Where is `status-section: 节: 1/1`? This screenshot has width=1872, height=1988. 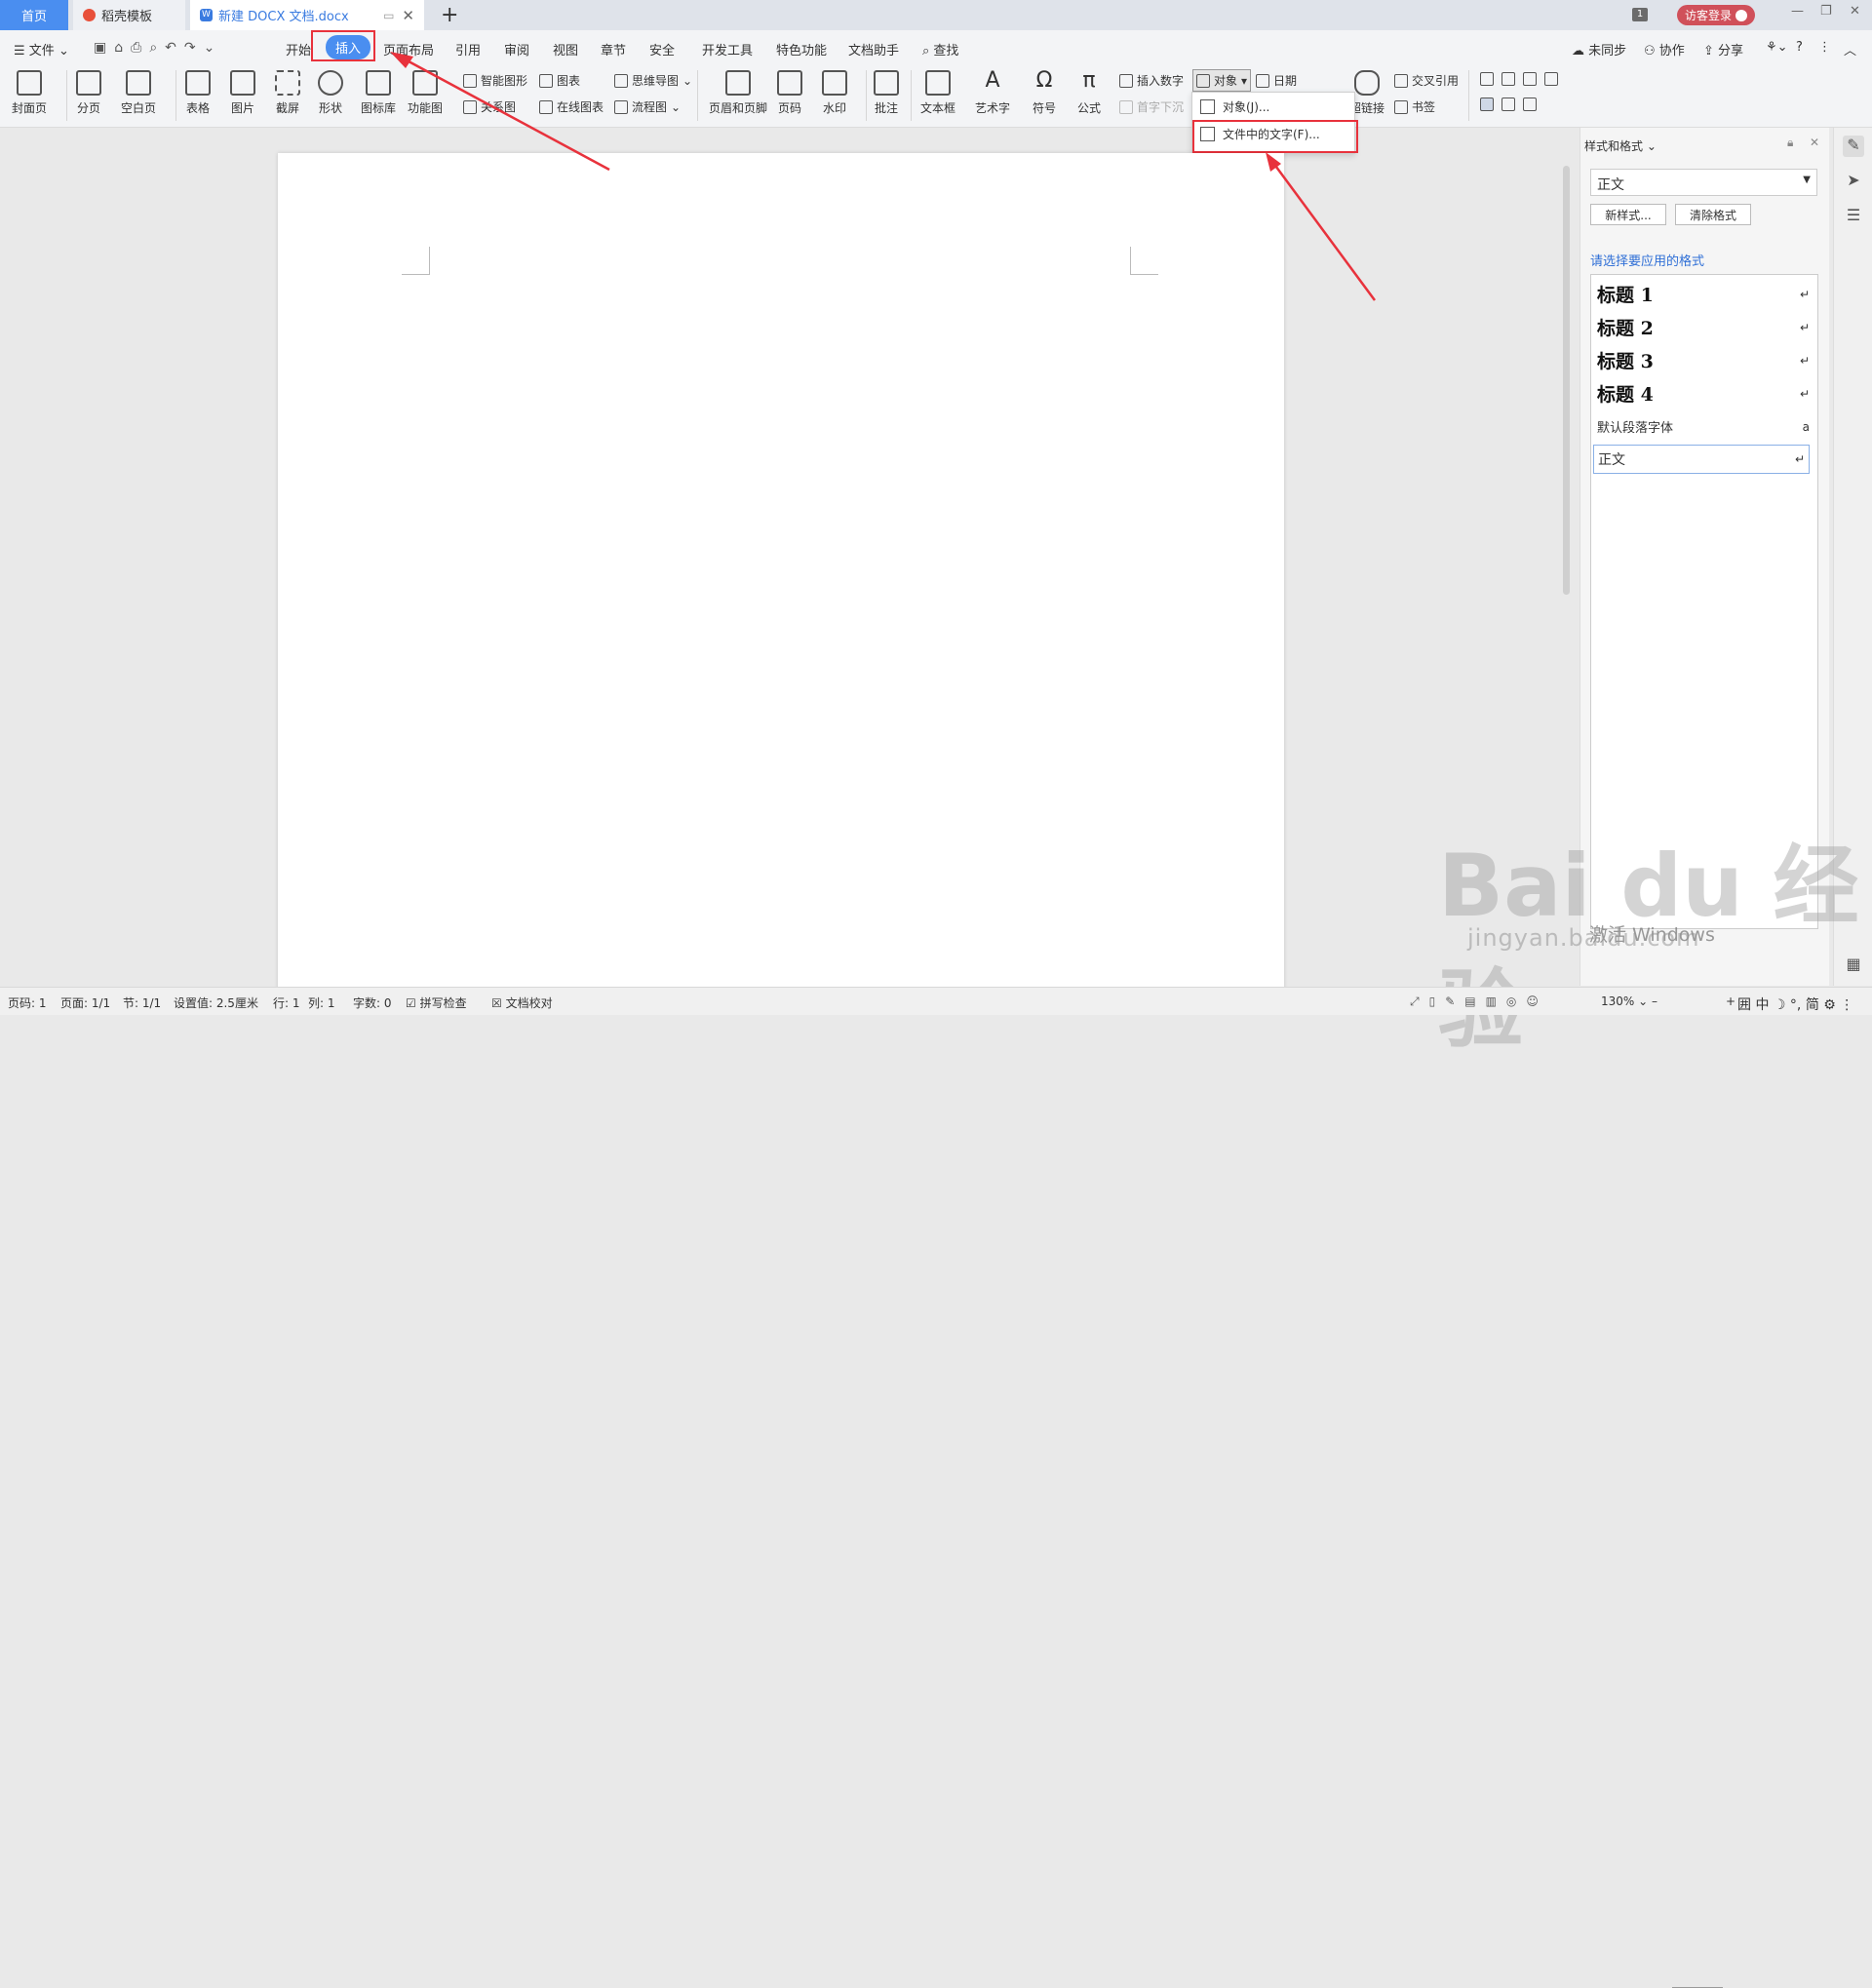 status-section: 节: 1/1 is located at coordinates (142, 1002).